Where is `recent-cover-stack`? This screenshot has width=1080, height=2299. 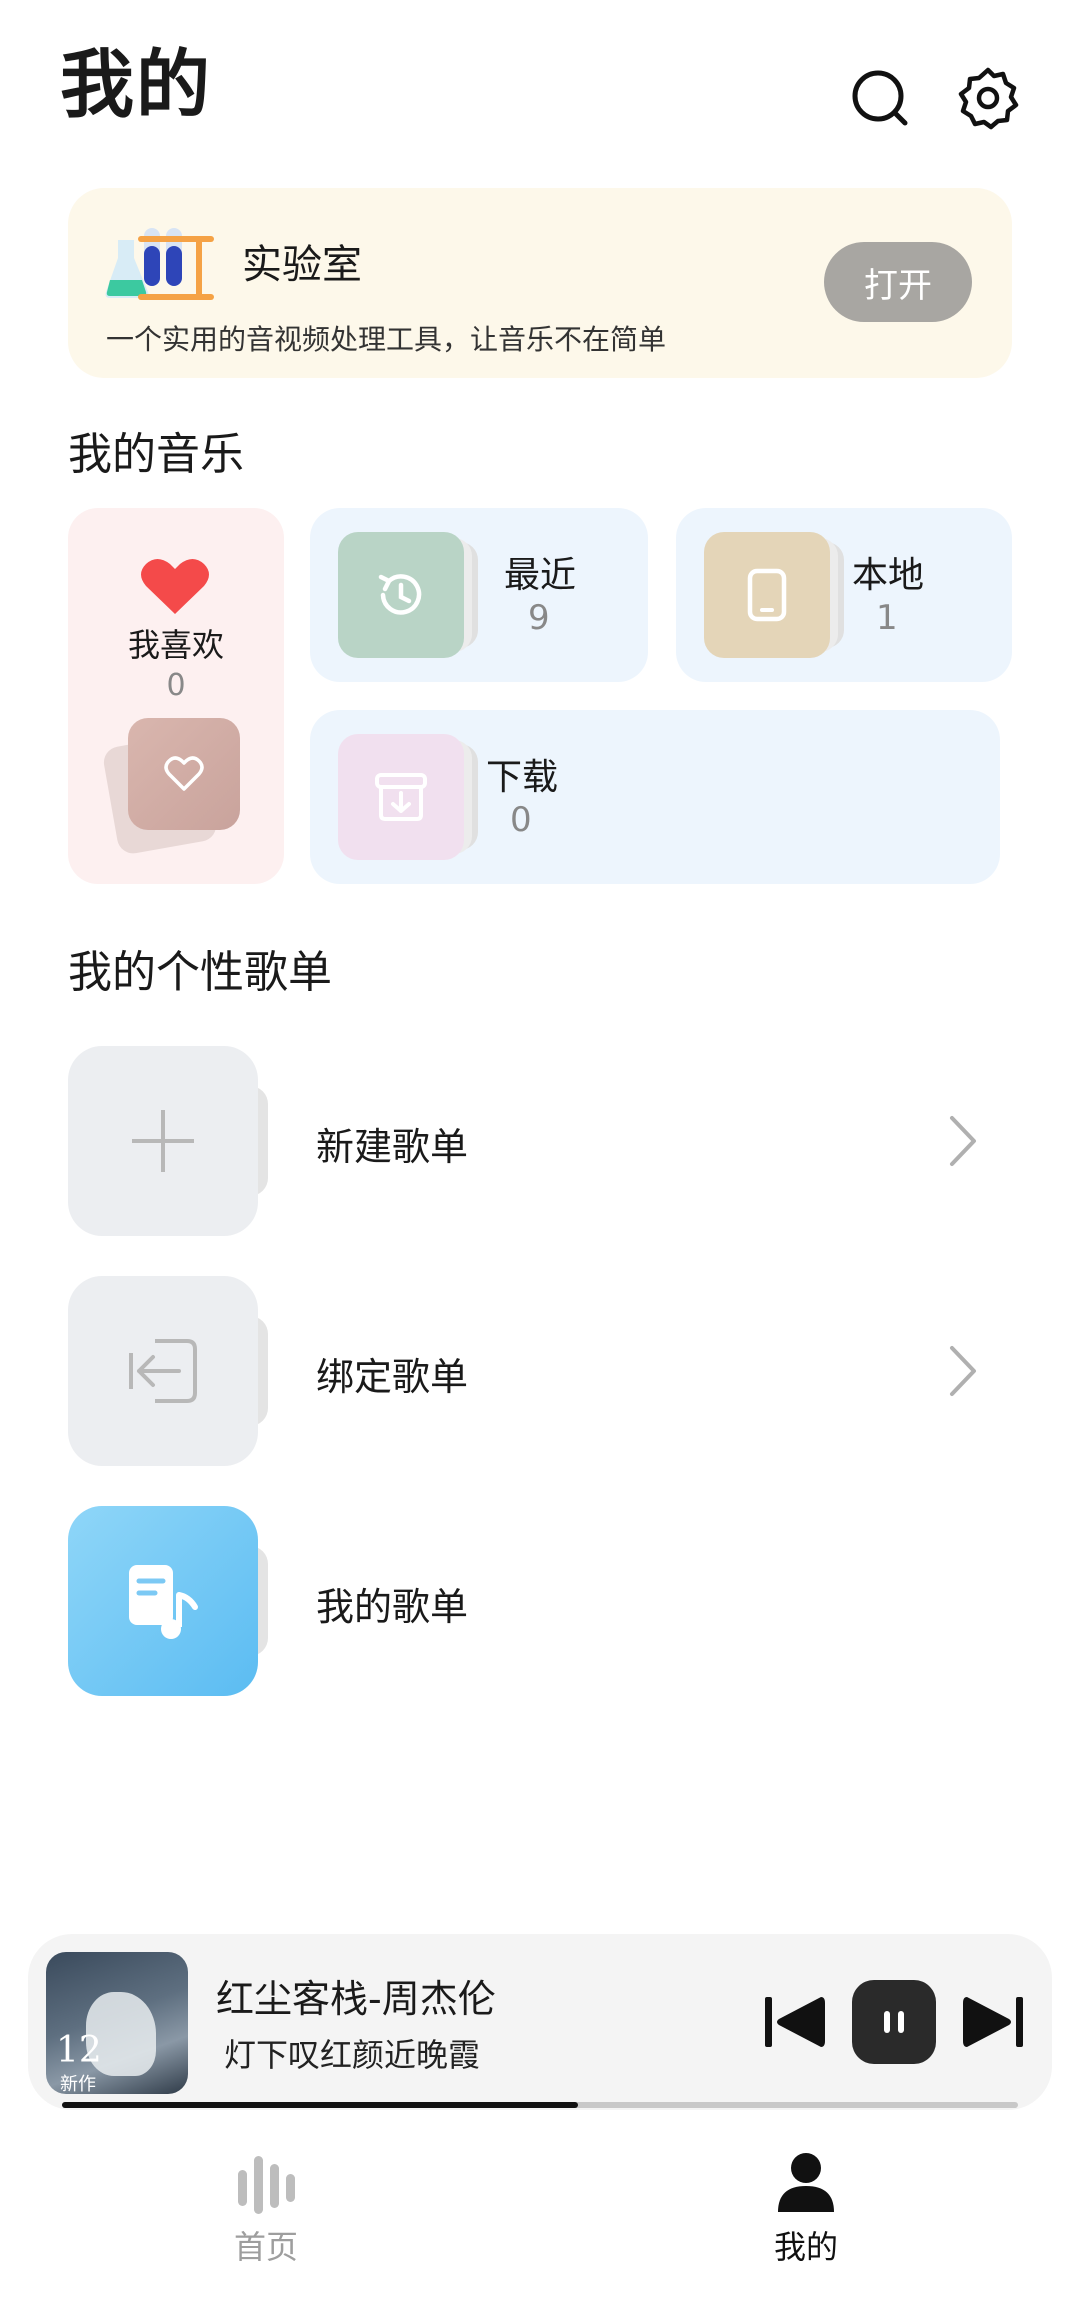
recent-cover-stack is located at coordinates (408, 595).